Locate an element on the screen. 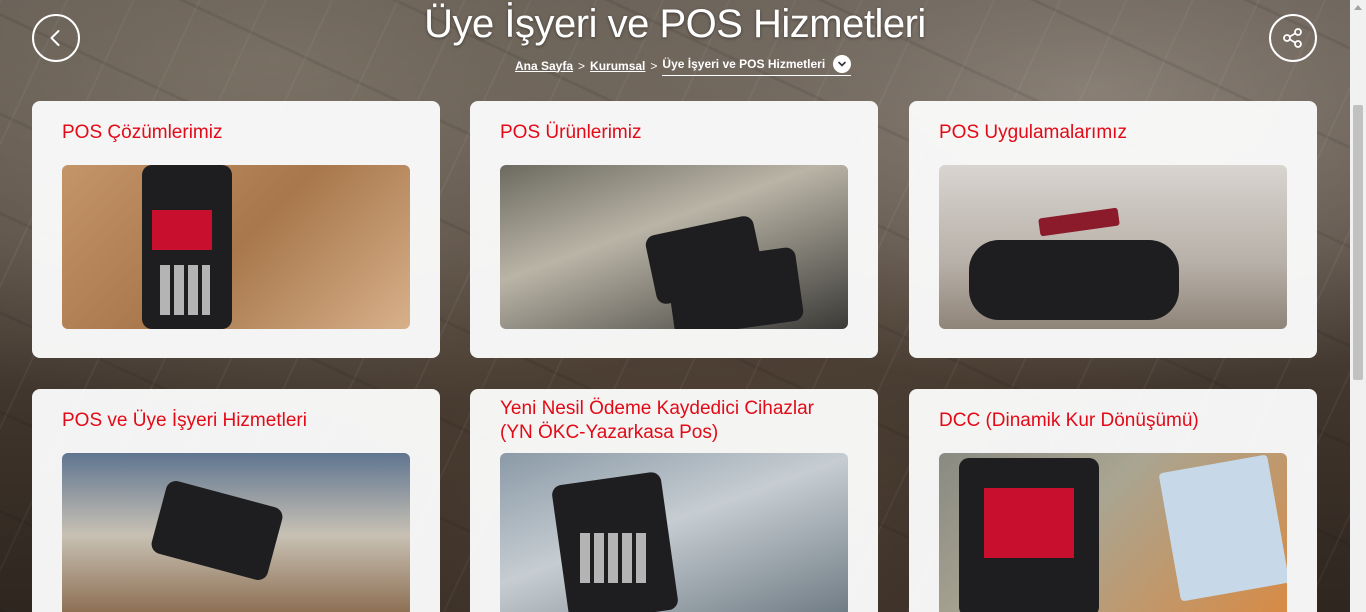 Image resolution: width=1366 pixels, height=612 pixels. card-title: DCC (Dinamik Kur Dönüşümü) is located at coordinates (1069, 420).